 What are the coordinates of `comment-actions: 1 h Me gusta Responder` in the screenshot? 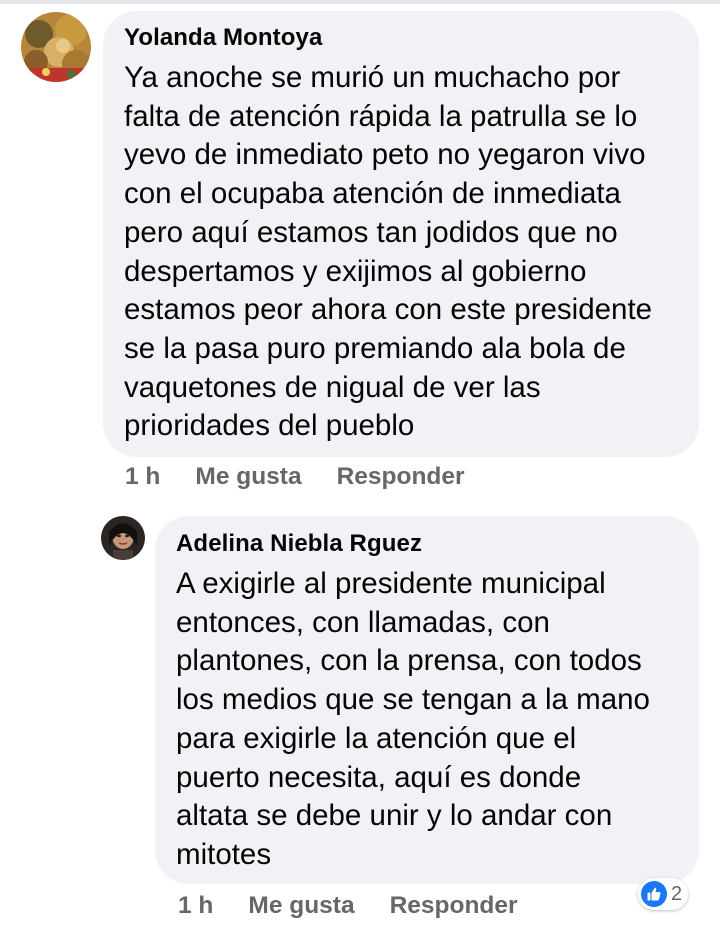 It's located at (295, 477).